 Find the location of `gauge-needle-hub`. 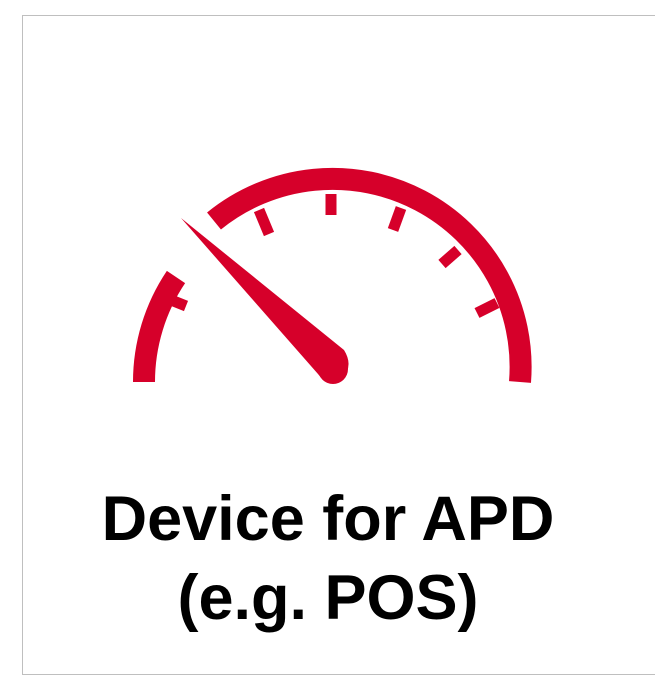

gauge-needle-hub is located at coordinates (333, 369).